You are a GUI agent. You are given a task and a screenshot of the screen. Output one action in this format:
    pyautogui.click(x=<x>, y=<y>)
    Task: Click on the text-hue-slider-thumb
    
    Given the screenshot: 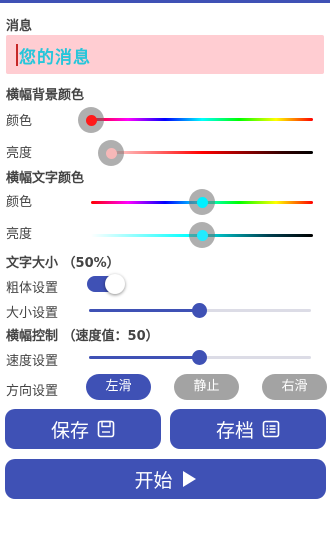 What is the action you would take?
    pyautogui.click(x=202, y=202)
    